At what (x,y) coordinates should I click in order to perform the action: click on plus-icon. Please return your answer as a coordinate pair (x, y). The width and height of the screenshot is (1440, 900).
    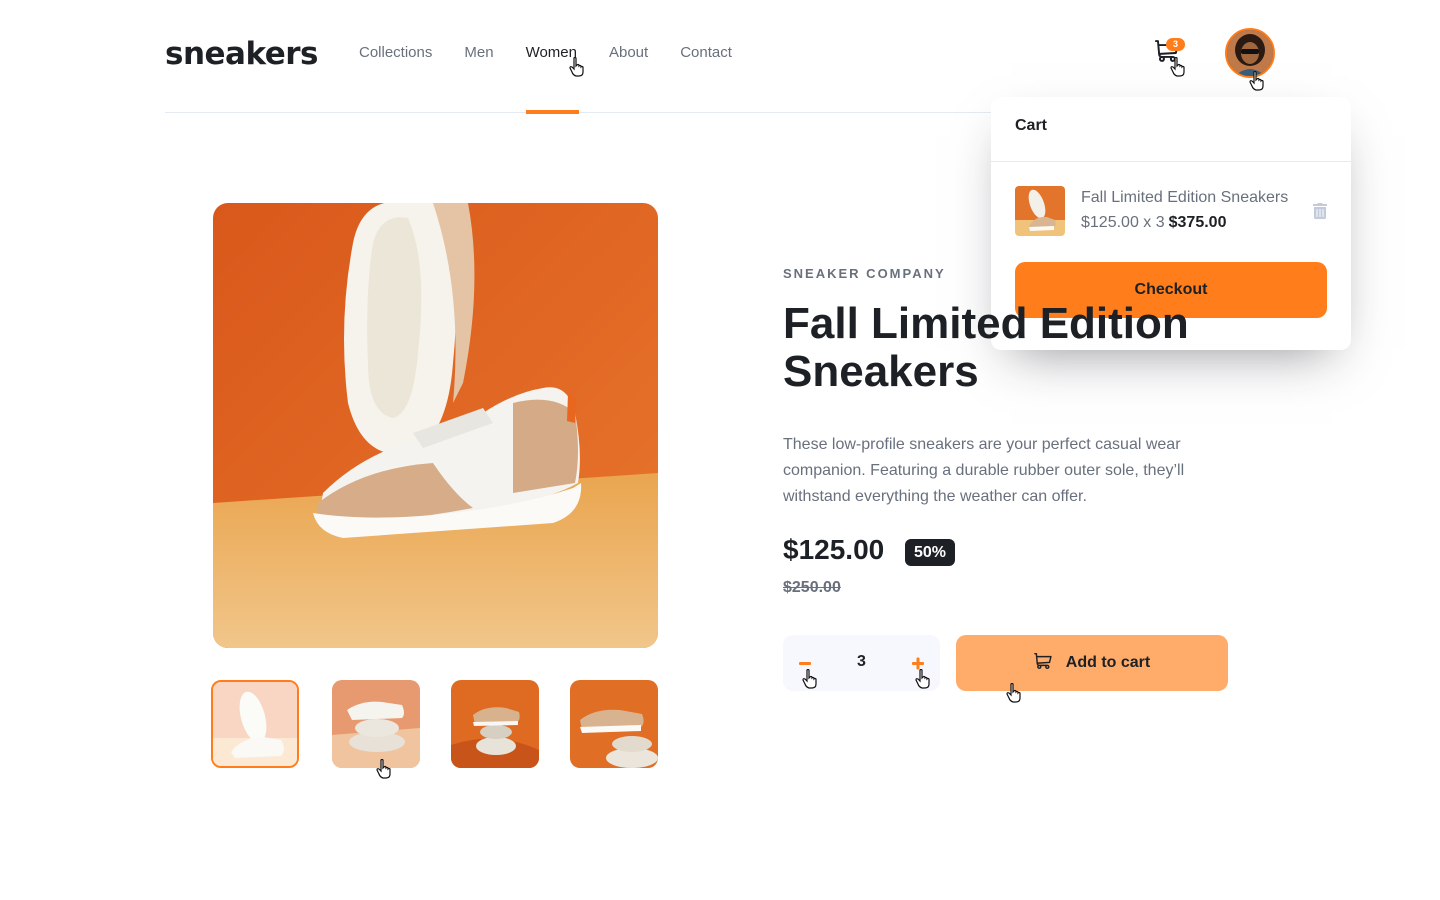
    Looking at the image, I should click on (918, 663).